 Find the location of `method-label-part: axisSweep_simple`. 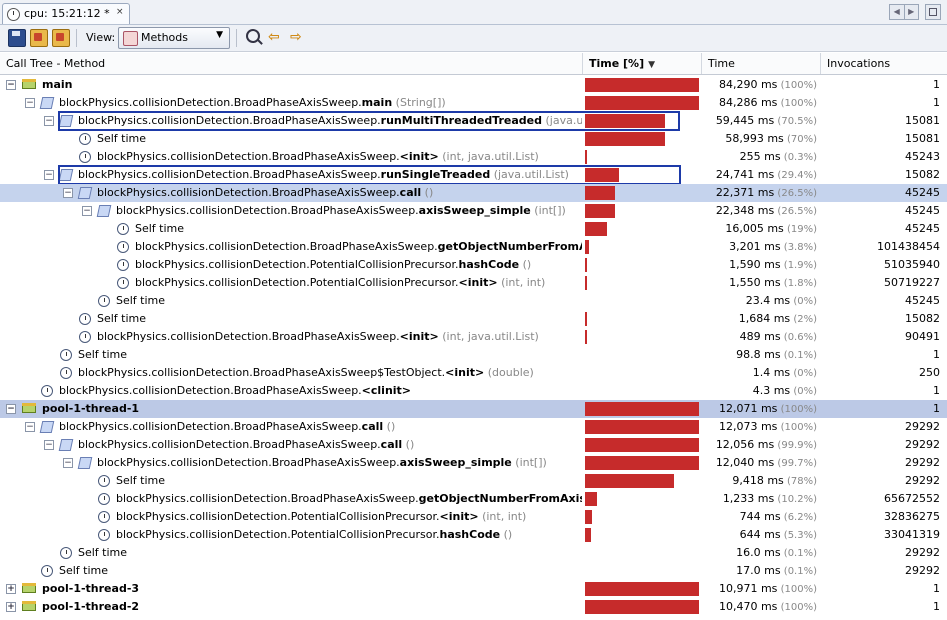

method-label-part: axisSweep_simple is located at coordinates (455, 462).